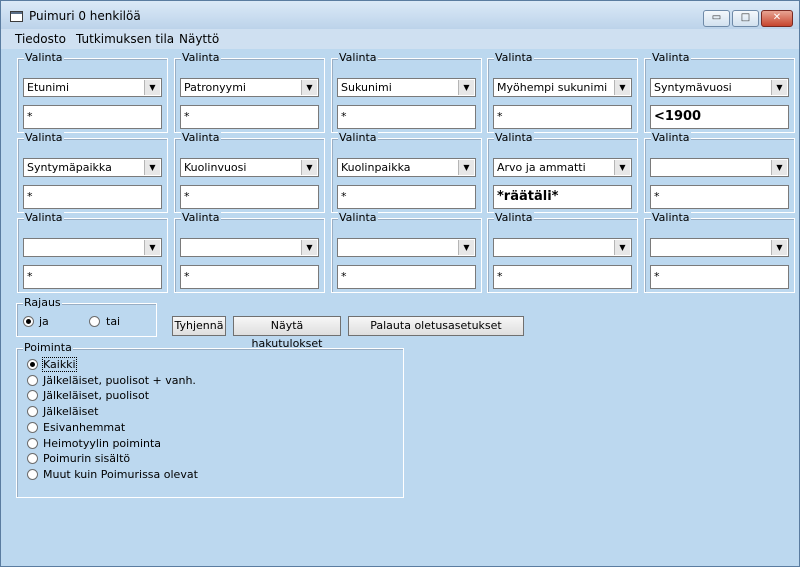 This screenshot has height=567, width=800. Describe the element at coordinates (541, 167) in the screenshot. I see `field-select-value: Arvo ja ammatti` at that location.